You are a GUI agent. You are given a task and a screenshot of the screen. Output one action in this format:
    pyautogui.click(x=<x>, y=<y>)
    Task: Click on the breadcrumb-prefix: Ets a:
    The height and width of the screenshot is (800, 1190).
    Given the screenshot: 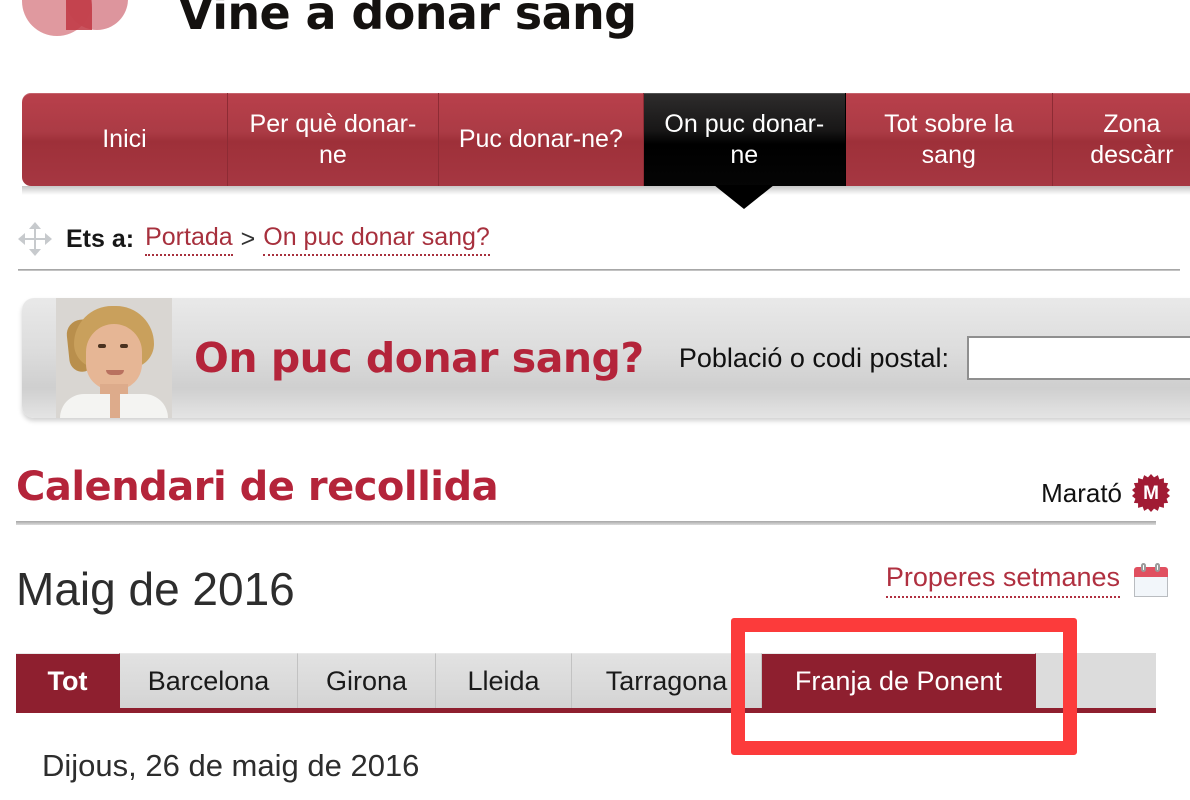 What is the action you would take?
    pyautogui.click(x=100, y=238)
    